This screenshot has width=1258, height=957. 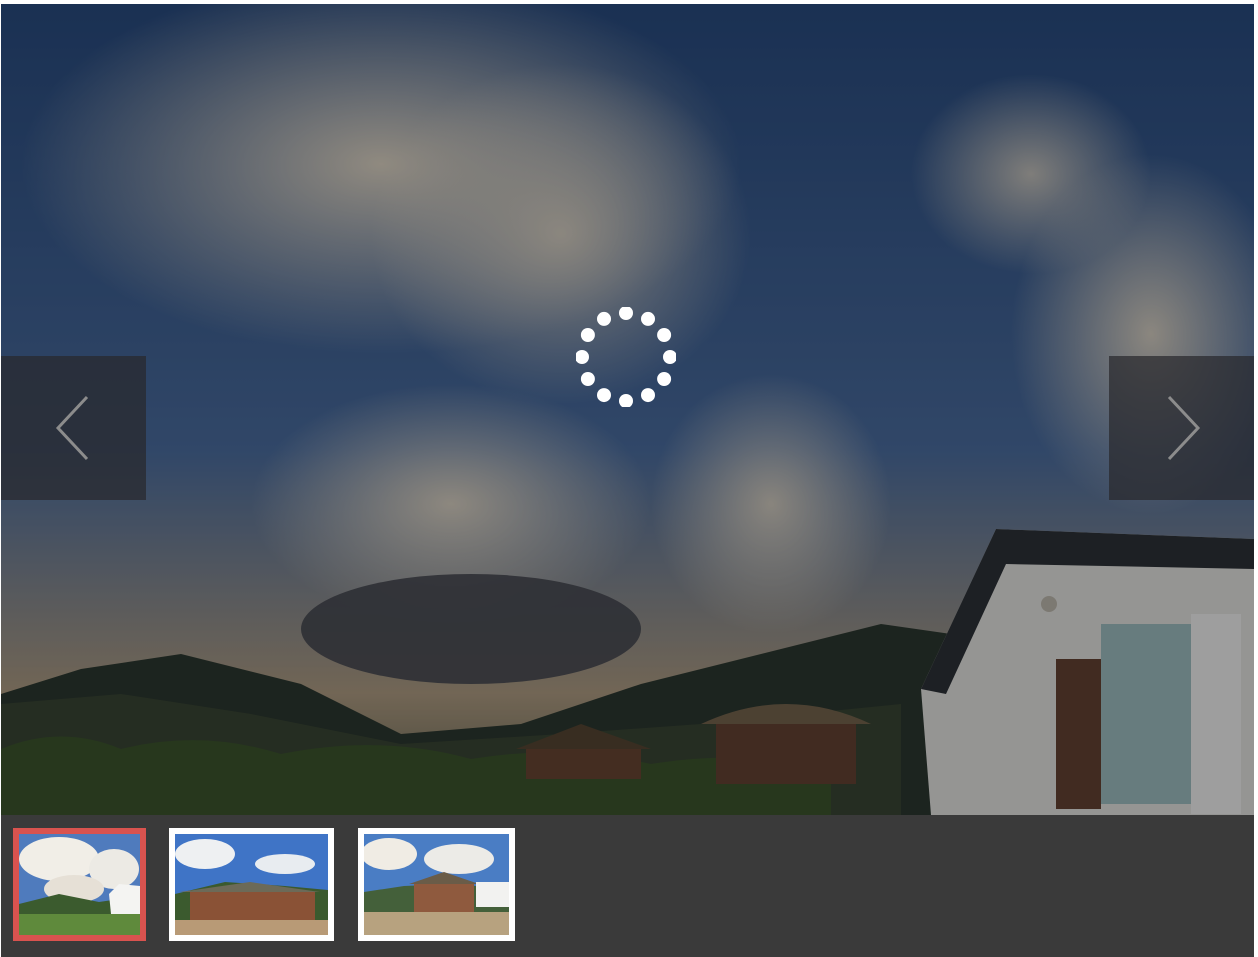 I want to click on thumbnail-1-image, so click(x=79, y=884).